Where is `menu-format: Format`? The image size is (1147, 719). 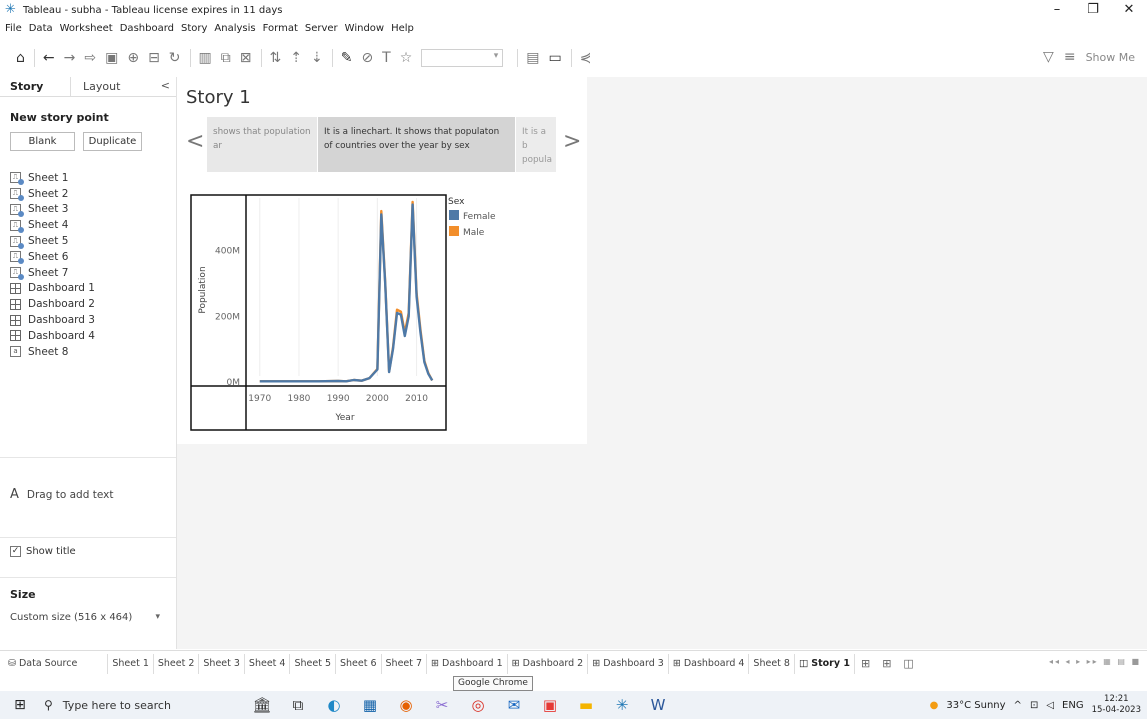 menu-format: Format is located at coordinates (280, 28).